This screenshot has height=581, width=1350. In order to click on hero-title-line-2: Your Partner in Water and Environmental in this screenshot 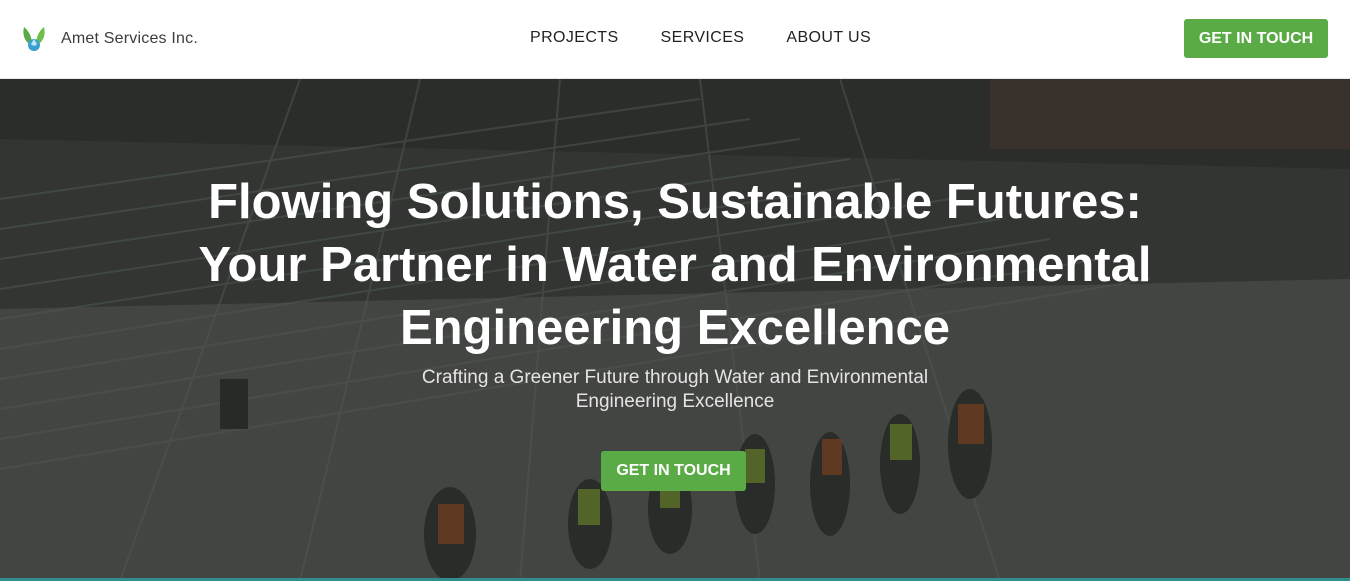, I will do `click(675, 265)`.